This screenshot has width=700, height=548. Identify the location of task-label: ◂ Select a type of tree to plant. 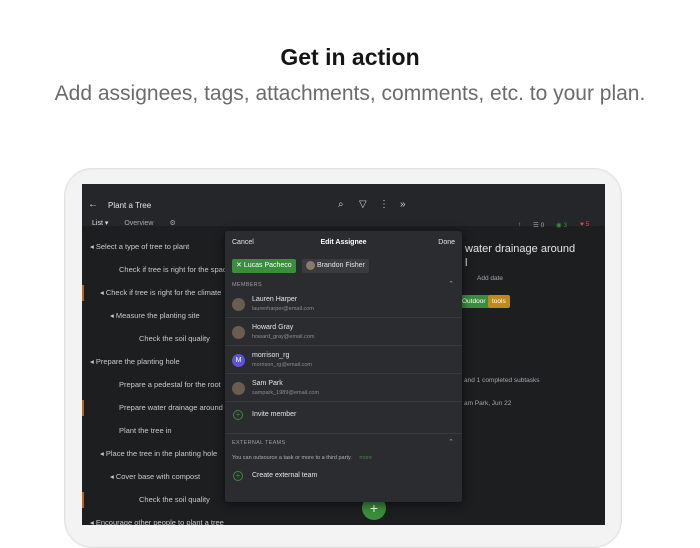
(140, 246).